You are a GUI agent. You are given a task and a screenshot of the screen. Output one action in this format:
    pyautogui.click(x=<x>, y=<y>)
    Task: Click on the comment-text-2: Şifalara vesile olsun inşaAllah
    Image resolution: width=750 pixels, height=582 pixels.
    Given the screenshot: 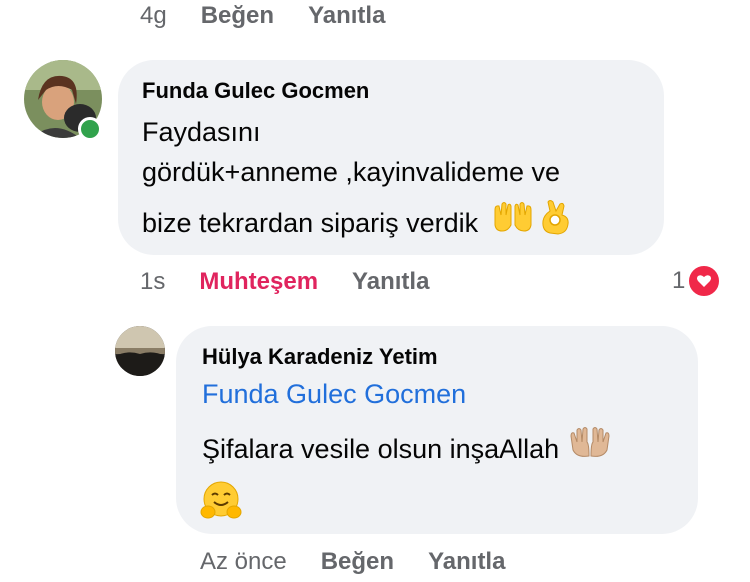 What is the action you would take?
    pyautogui.click(x=406, y=449)
    